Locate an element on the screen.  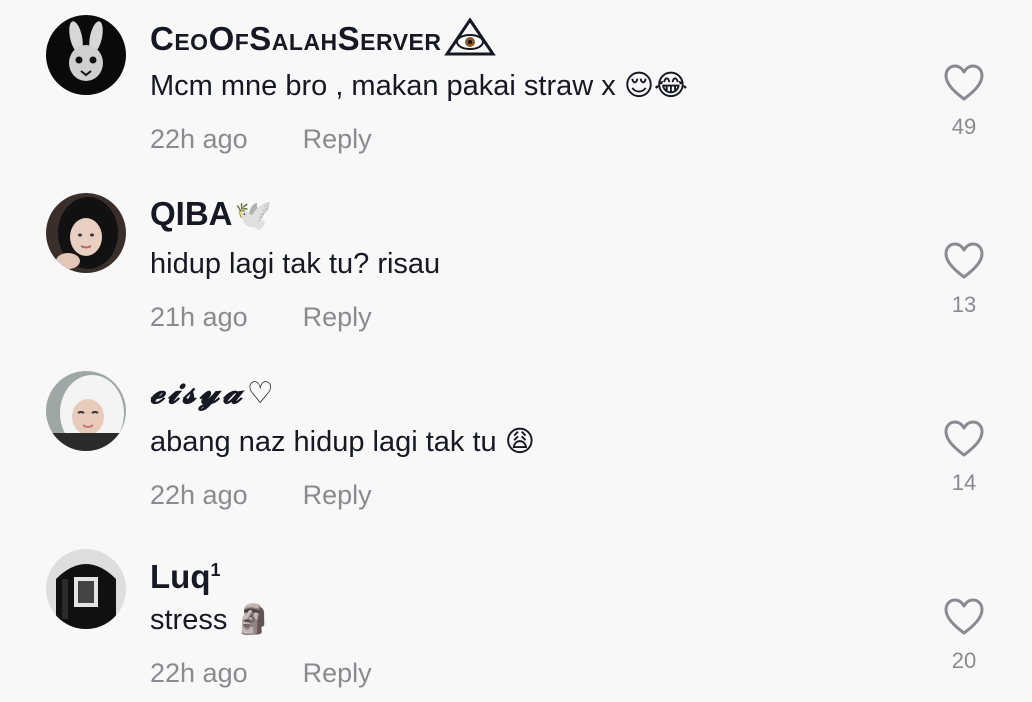
username-text: 𝓮𝓲𝓼𝔂𝓪 is located at coordinates (197, 391).